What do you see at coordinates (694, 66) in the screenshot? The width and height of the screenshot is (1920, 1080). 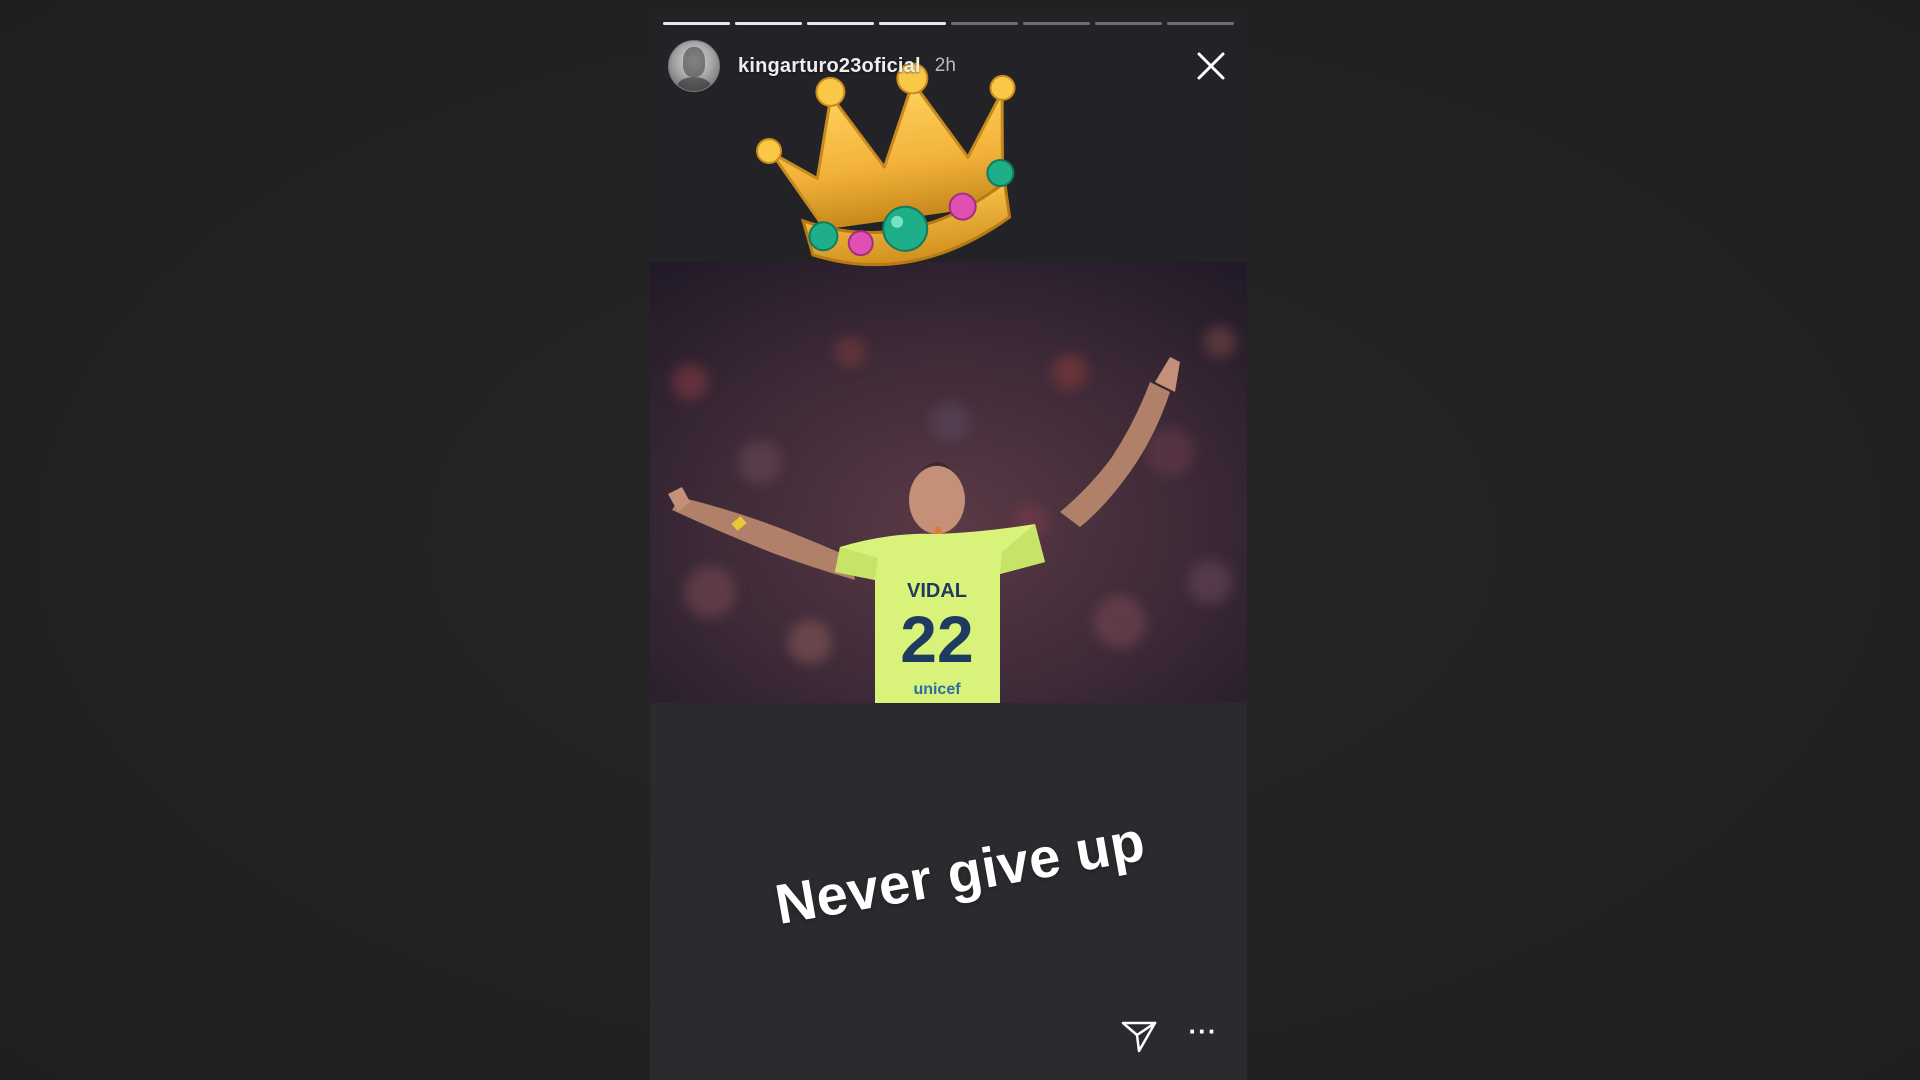 I see `profile-avatar` at bounding box center [694, 66].